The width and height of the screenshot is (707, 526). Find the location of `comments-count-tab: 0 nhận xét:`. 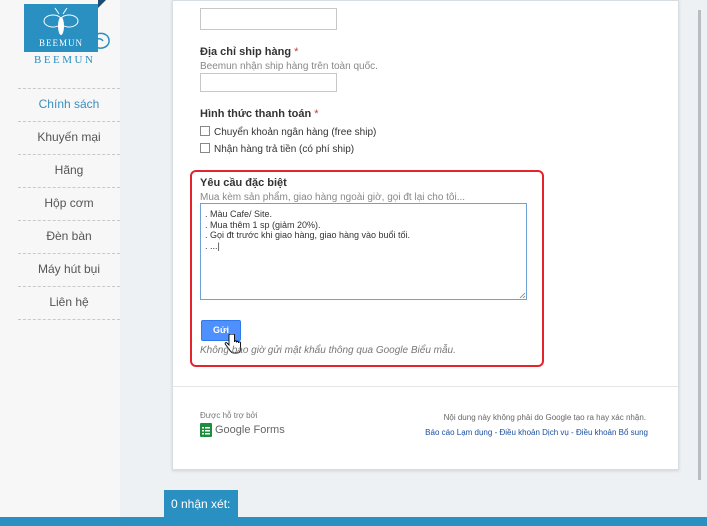

comments-count-tab: 0 nhận xét: is located at coordinates (201, 504).